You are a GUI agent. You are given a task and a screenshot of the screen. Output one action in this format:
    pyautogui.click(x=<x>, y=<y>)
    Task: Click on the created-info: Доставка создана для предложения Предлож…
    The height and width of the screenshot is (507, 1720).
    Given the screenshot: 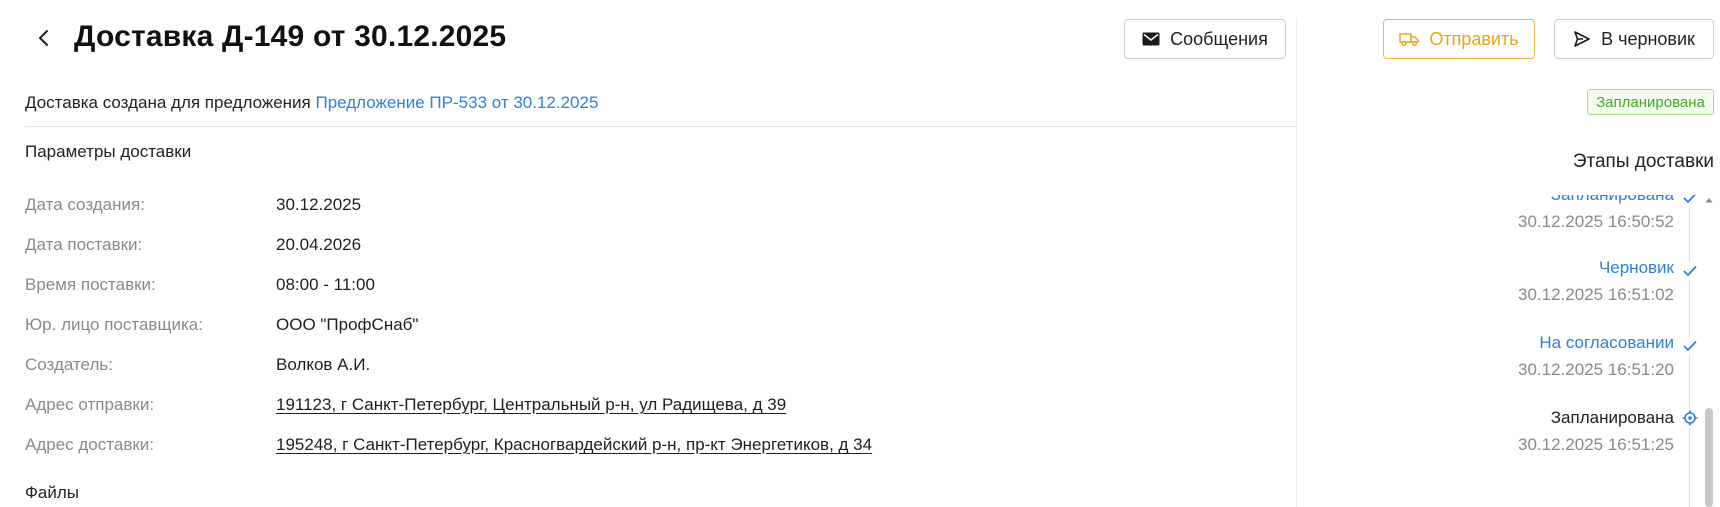 What is the action you would take?
    pyautogui.click(x=311, y=103)
    